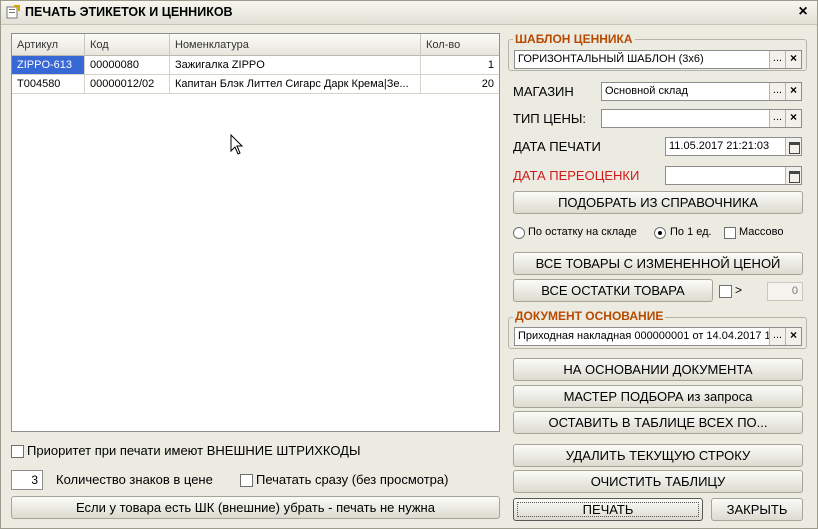 The image size is (818, 529). I want to click on mouse-cursor-icon, so click(237, 144).